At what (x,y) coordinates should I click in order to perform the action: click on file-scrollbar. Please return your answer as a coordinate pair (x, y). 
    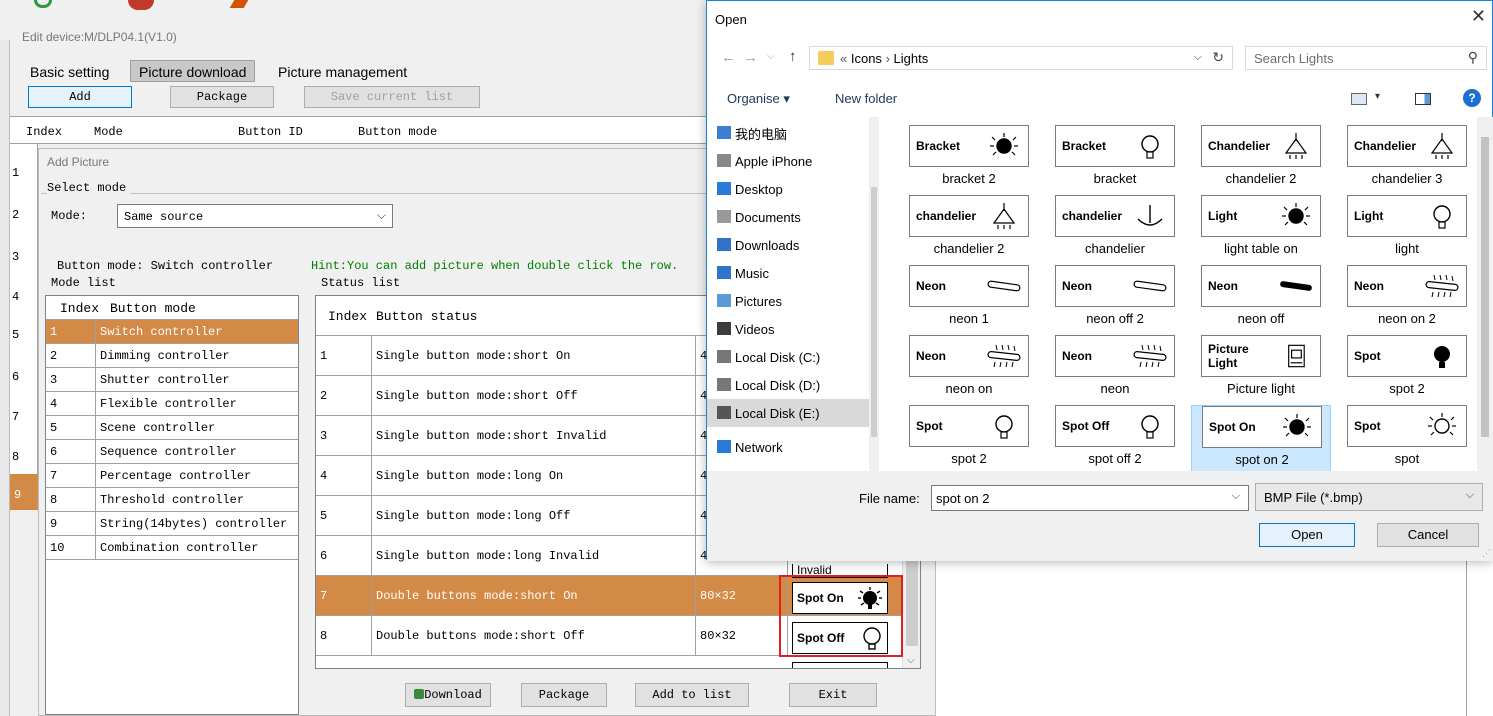
    Looking at the image, I should click on (1485, 294).